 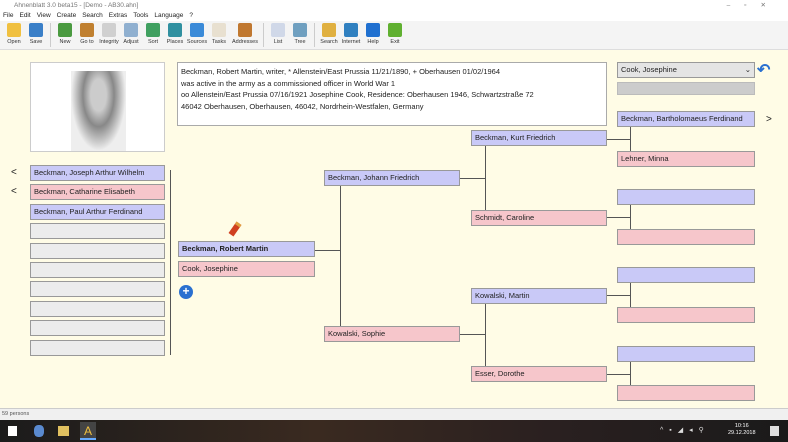 I want to click on toolbar-button-tree: Tree, so click(x=300, y=35).